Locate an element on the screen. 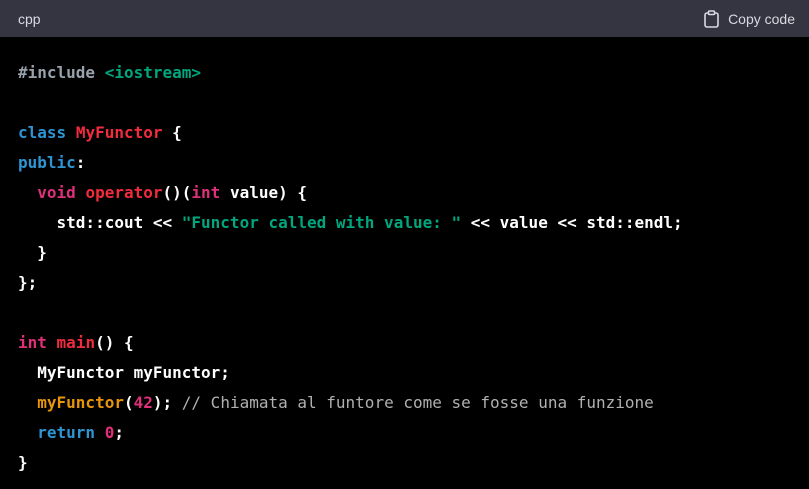  code-token: void is located at coordinates (56, 192).